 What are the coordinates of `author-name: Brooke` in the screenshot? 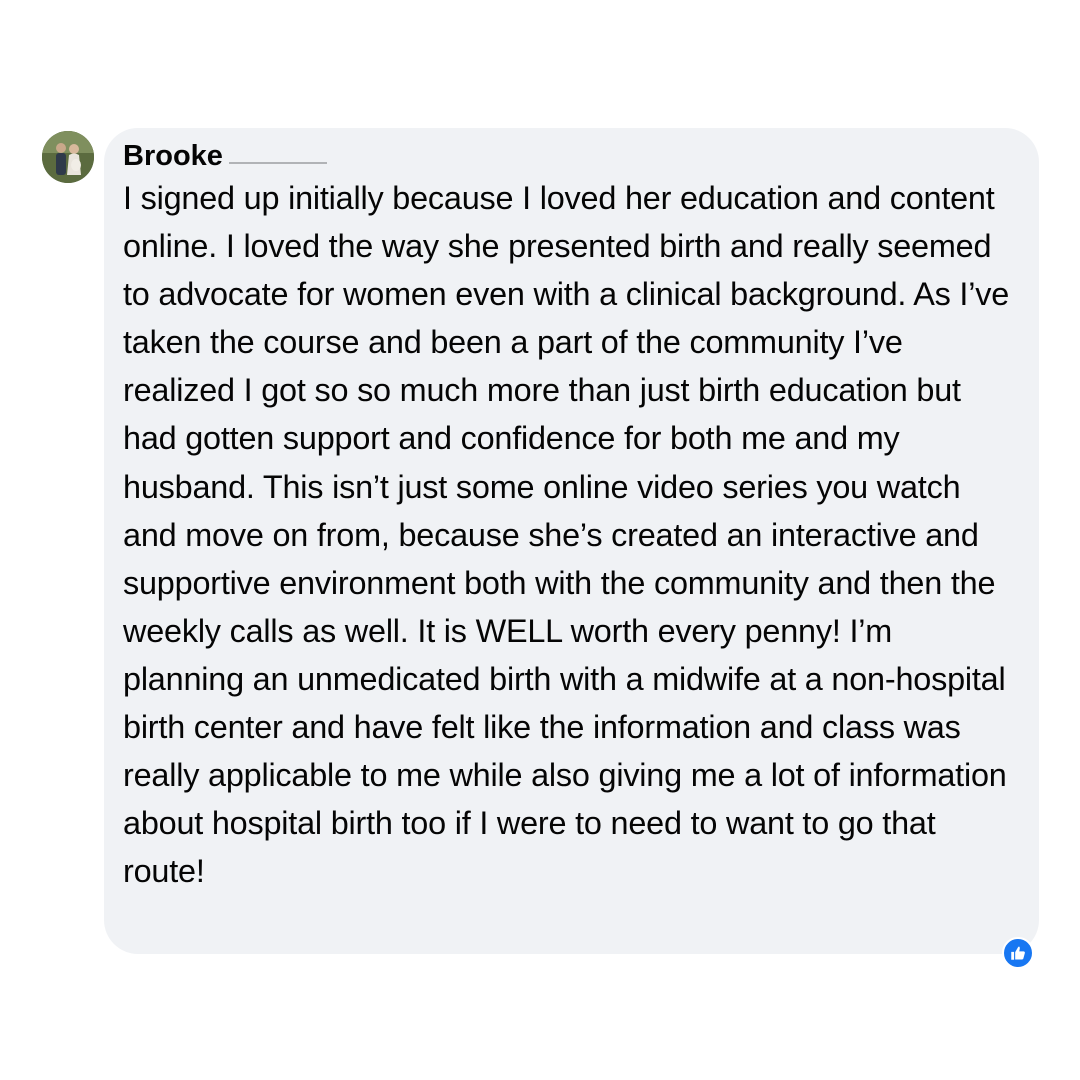 It's located at (173, 156).